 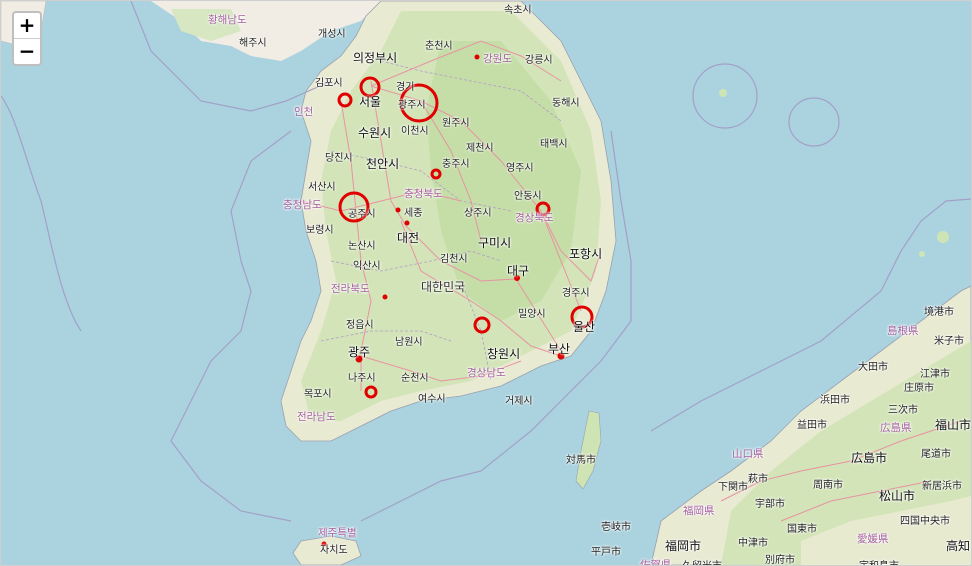 What do you see at coordinates (733, 487) in the screenshot?
I see `place-label: 下関市` at bounding box center [733, 487].